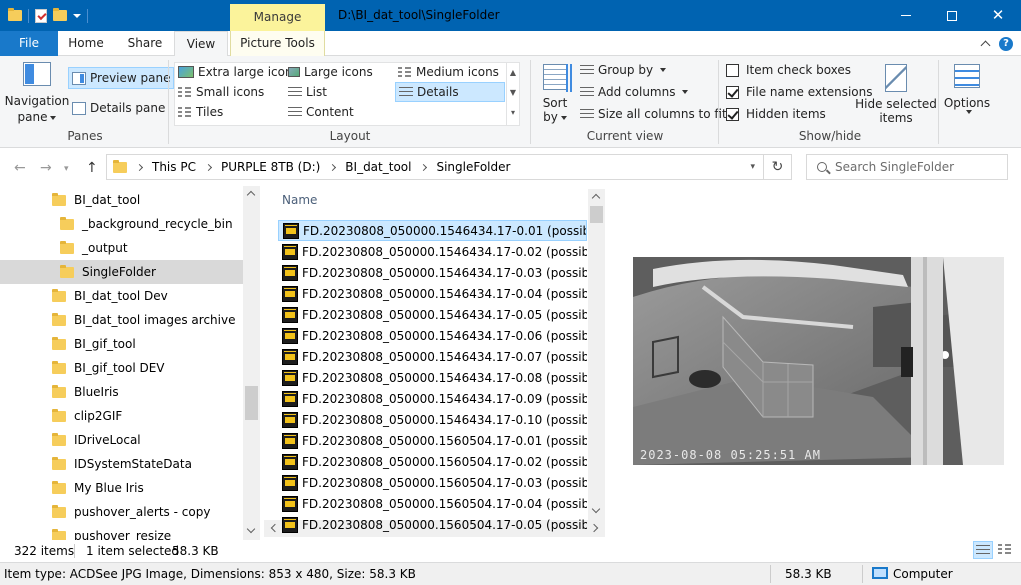 The width and height of the screenshot is (1021, 585). I want to click on customize-toolbar-icon, so click(77, 15).